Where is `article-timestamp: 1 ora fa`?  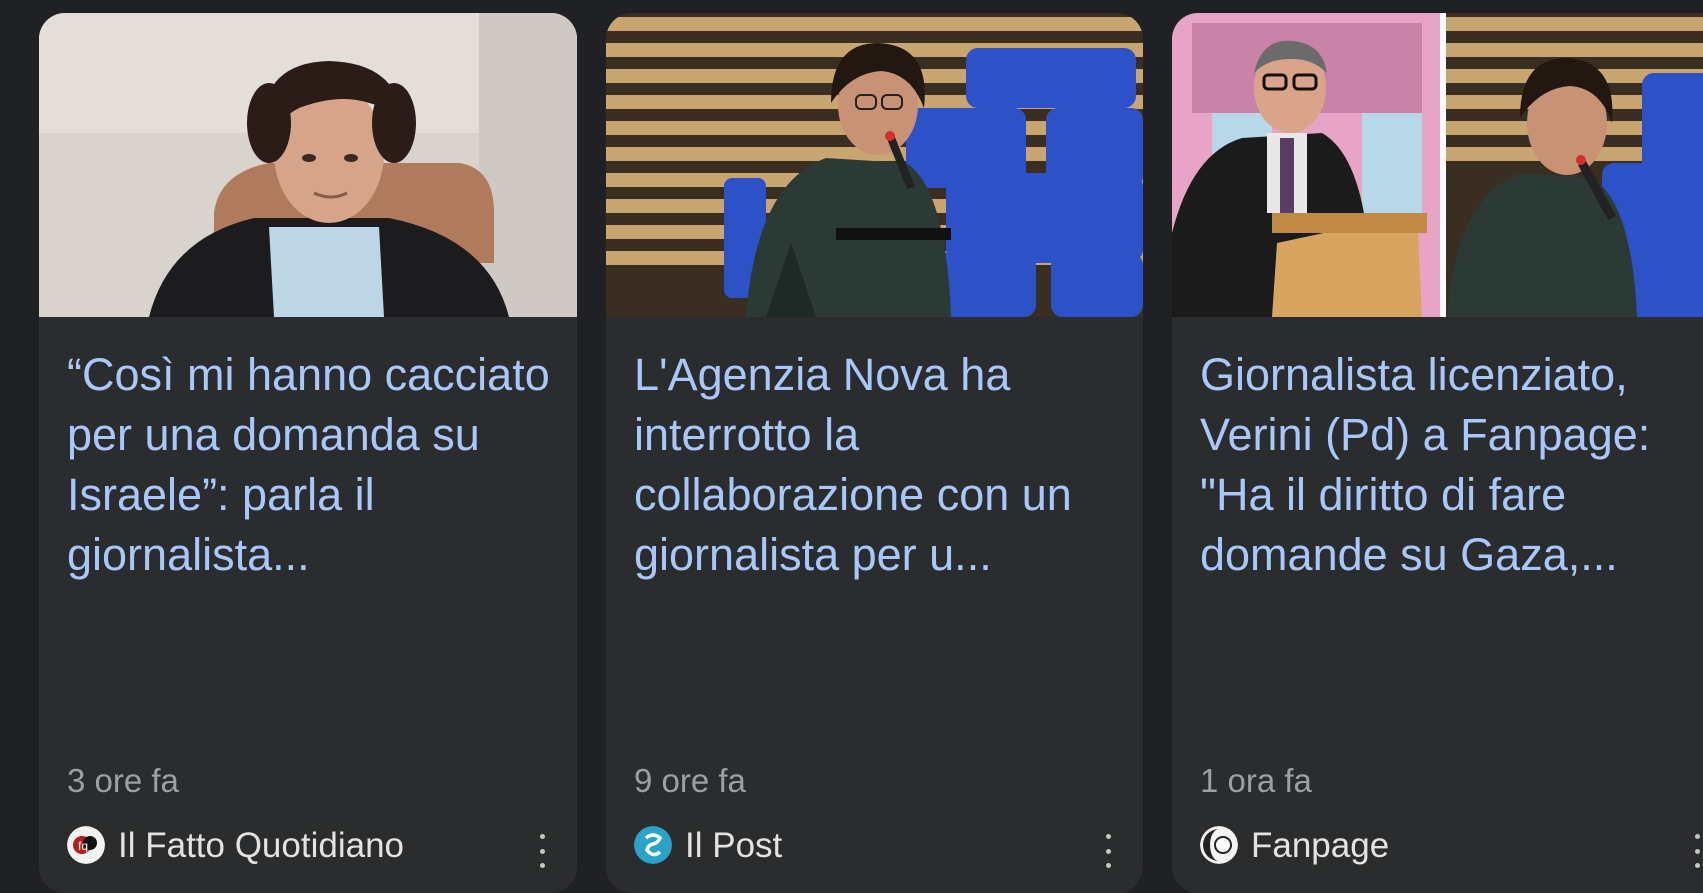 article-timestamp: 1 ora fa is located at coordinates (1256, 780).